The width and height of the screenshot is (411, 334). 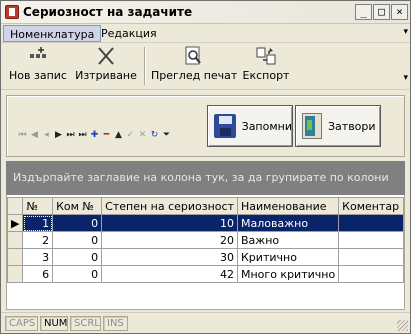 I want to click on cell-num: 3, so click(x=38, y=257).